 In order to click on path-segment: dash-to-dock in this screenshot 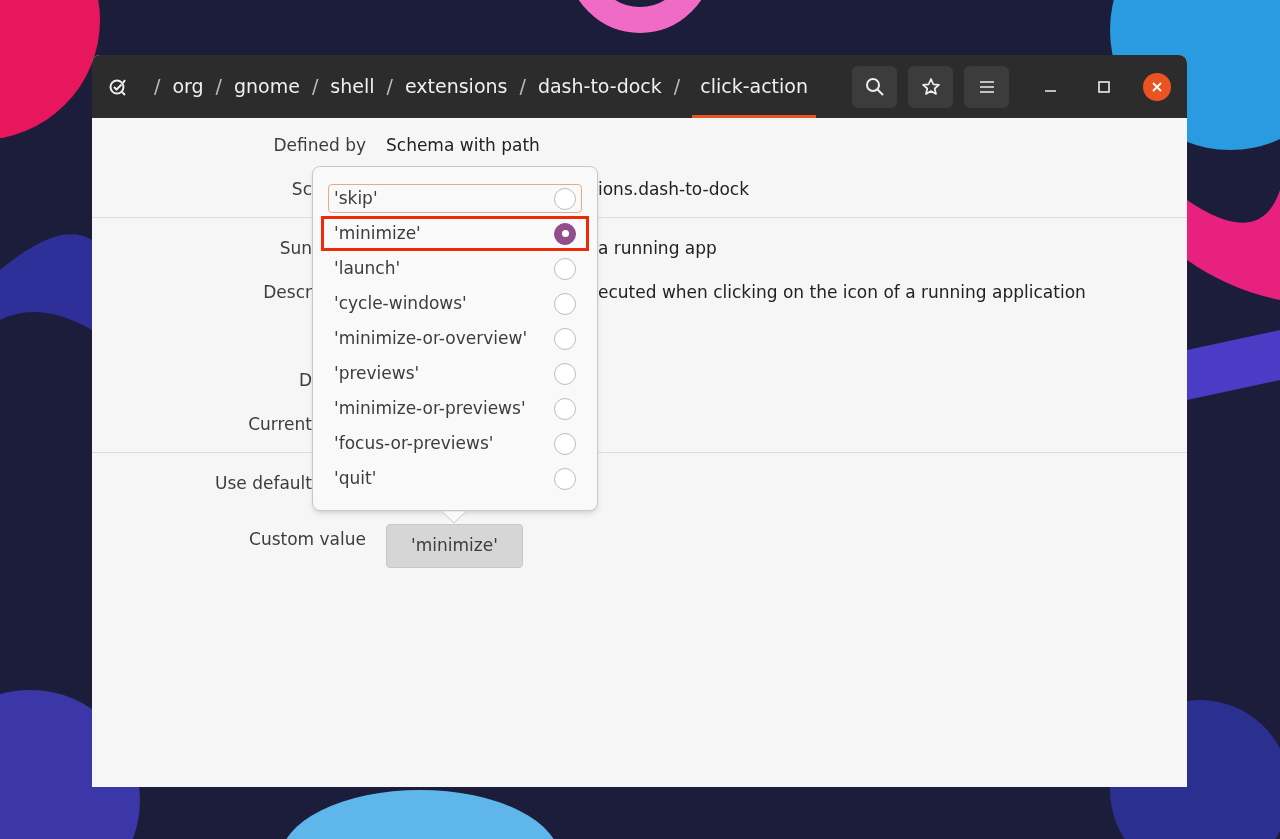, I will do `click(599, 86)`.